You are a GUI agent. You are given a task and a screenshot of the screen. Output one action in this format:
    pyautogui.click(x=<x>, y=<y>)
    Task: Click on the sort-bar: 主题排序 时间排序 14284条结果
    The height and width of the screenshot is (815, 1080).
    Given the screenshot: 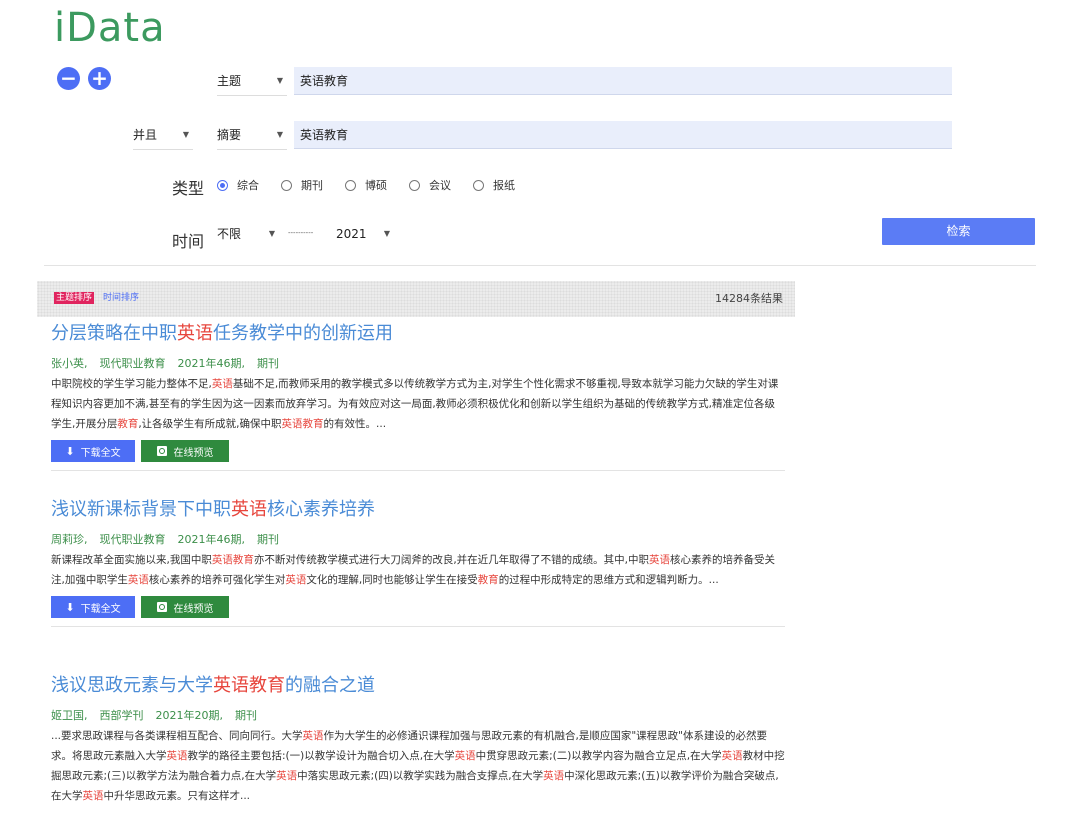 What is the action you would take?
    pyautogui.click(x=416, y=299)
    